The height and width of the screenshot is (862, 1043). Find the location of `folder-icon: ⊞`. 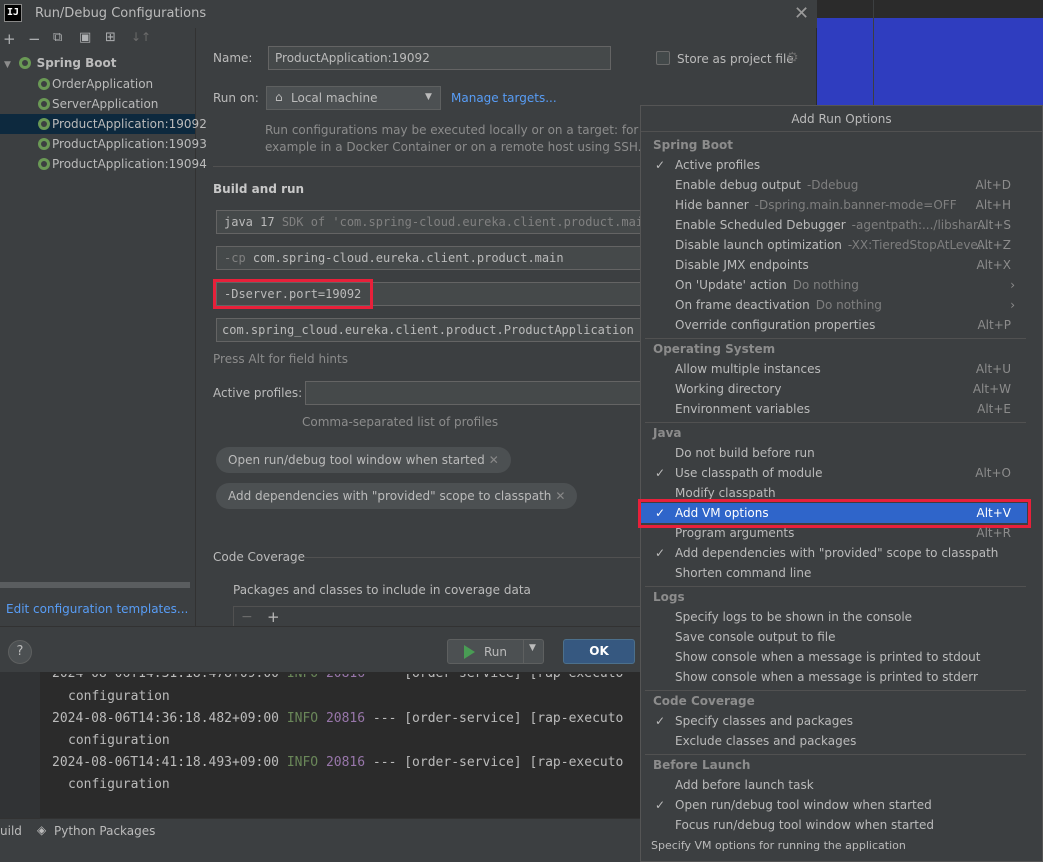

folder-icon: ⊞ is located at coordinates (110, 37).